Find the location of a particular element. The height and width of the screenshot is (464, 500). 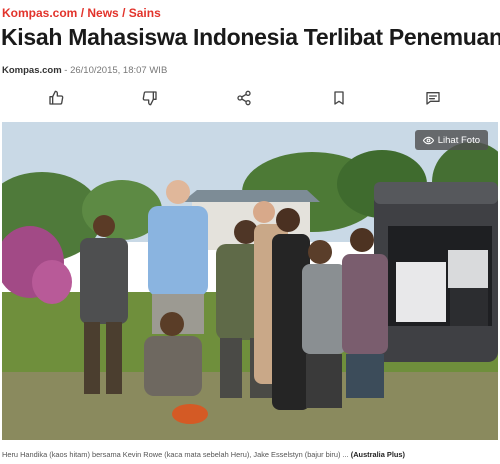

article-source: Kompas.com is located at coordinates (32, 70).